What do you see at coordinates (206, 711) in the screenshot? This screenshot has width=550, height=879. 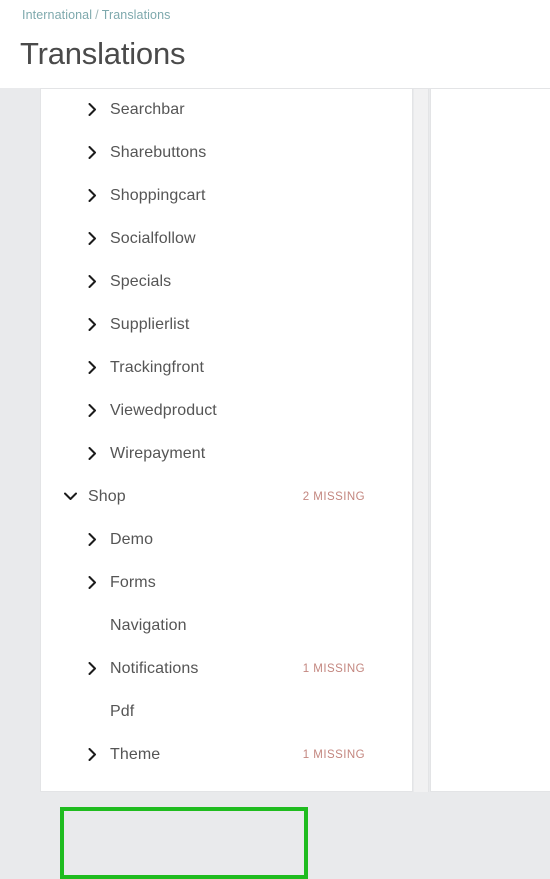 I see `tree-row-pdf: Pdf` at bounding box center [206, 711].